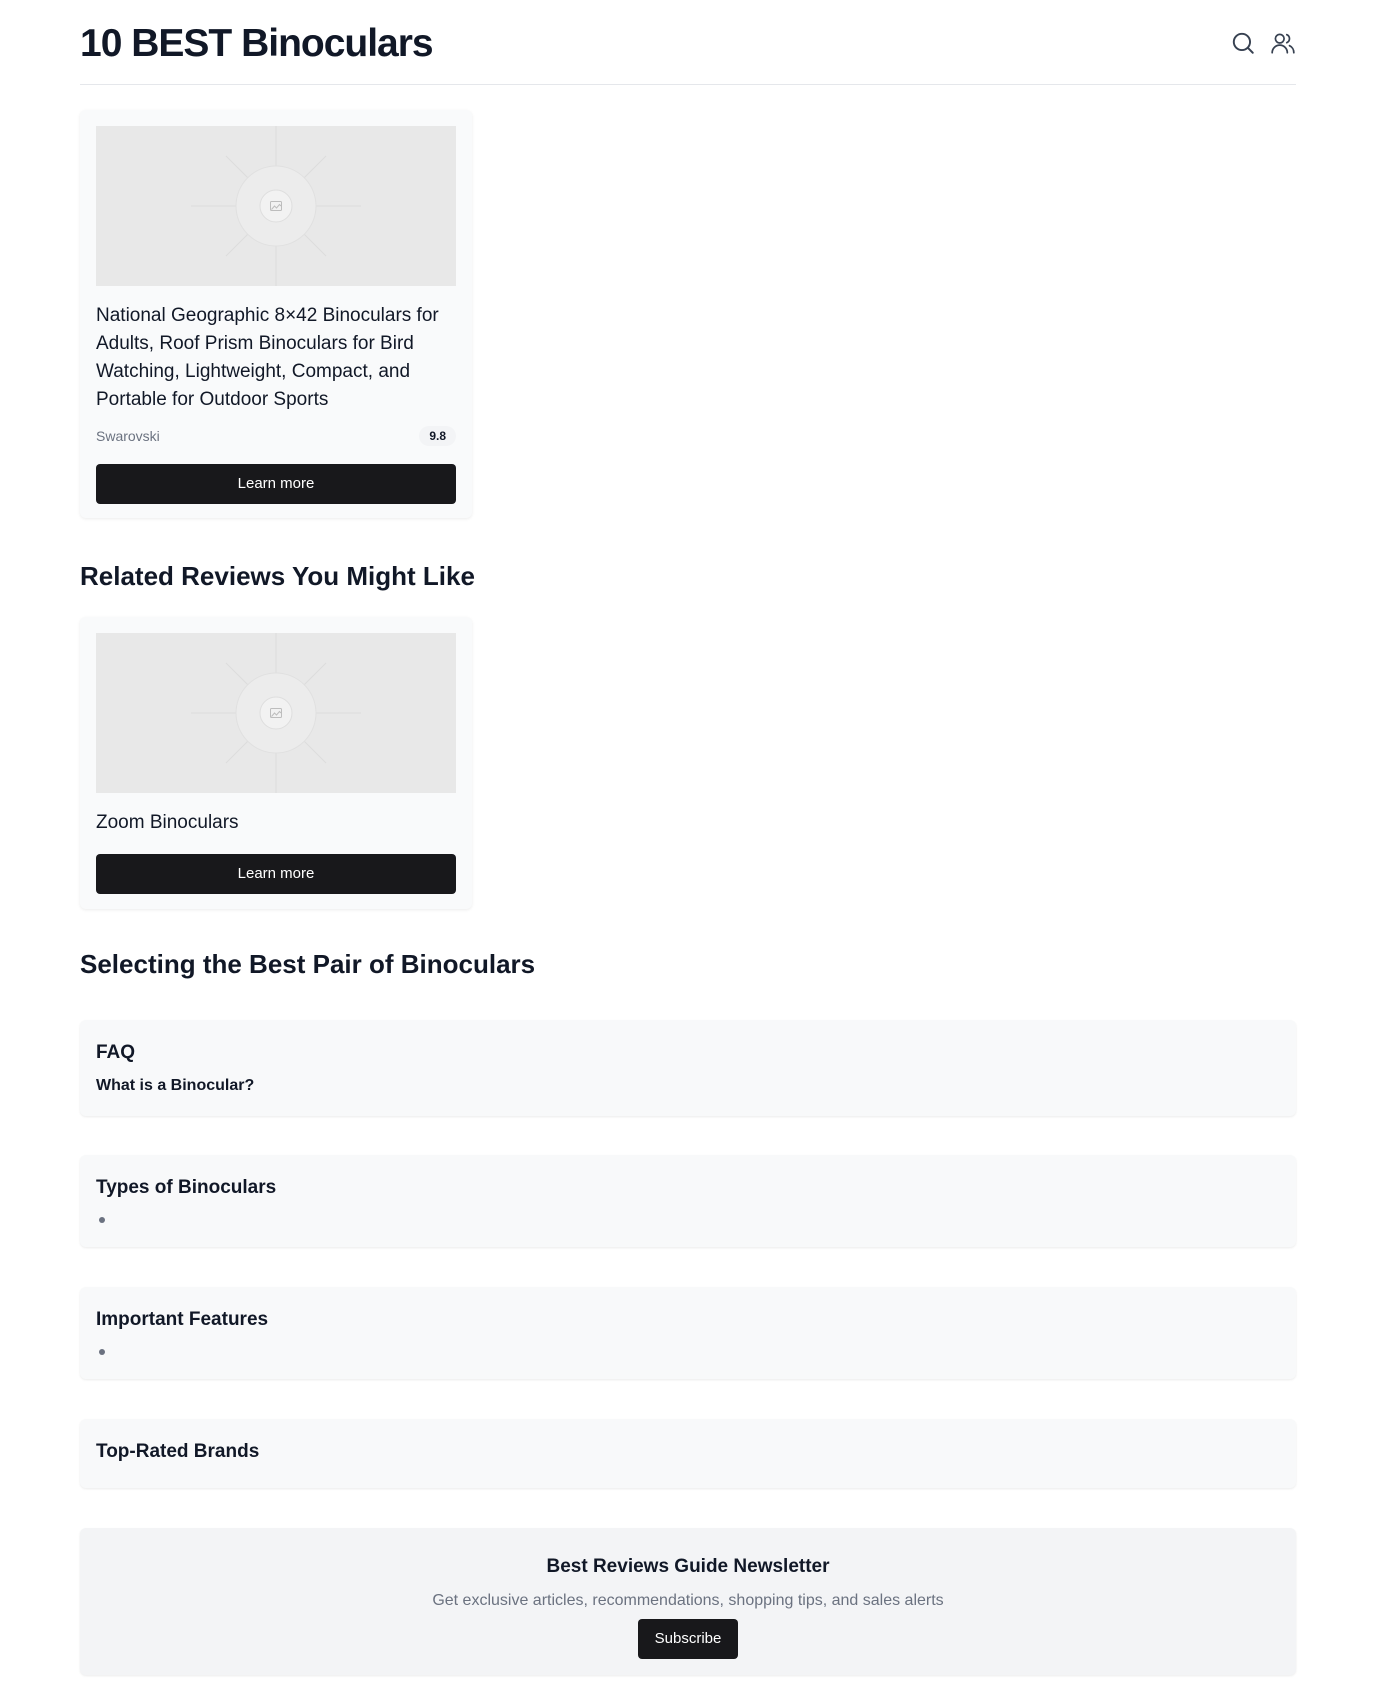 The height and width of the screenshot is (1700, 1376). I want to click on related-heading: Related Reviews You Might Like, so click(277, 576).